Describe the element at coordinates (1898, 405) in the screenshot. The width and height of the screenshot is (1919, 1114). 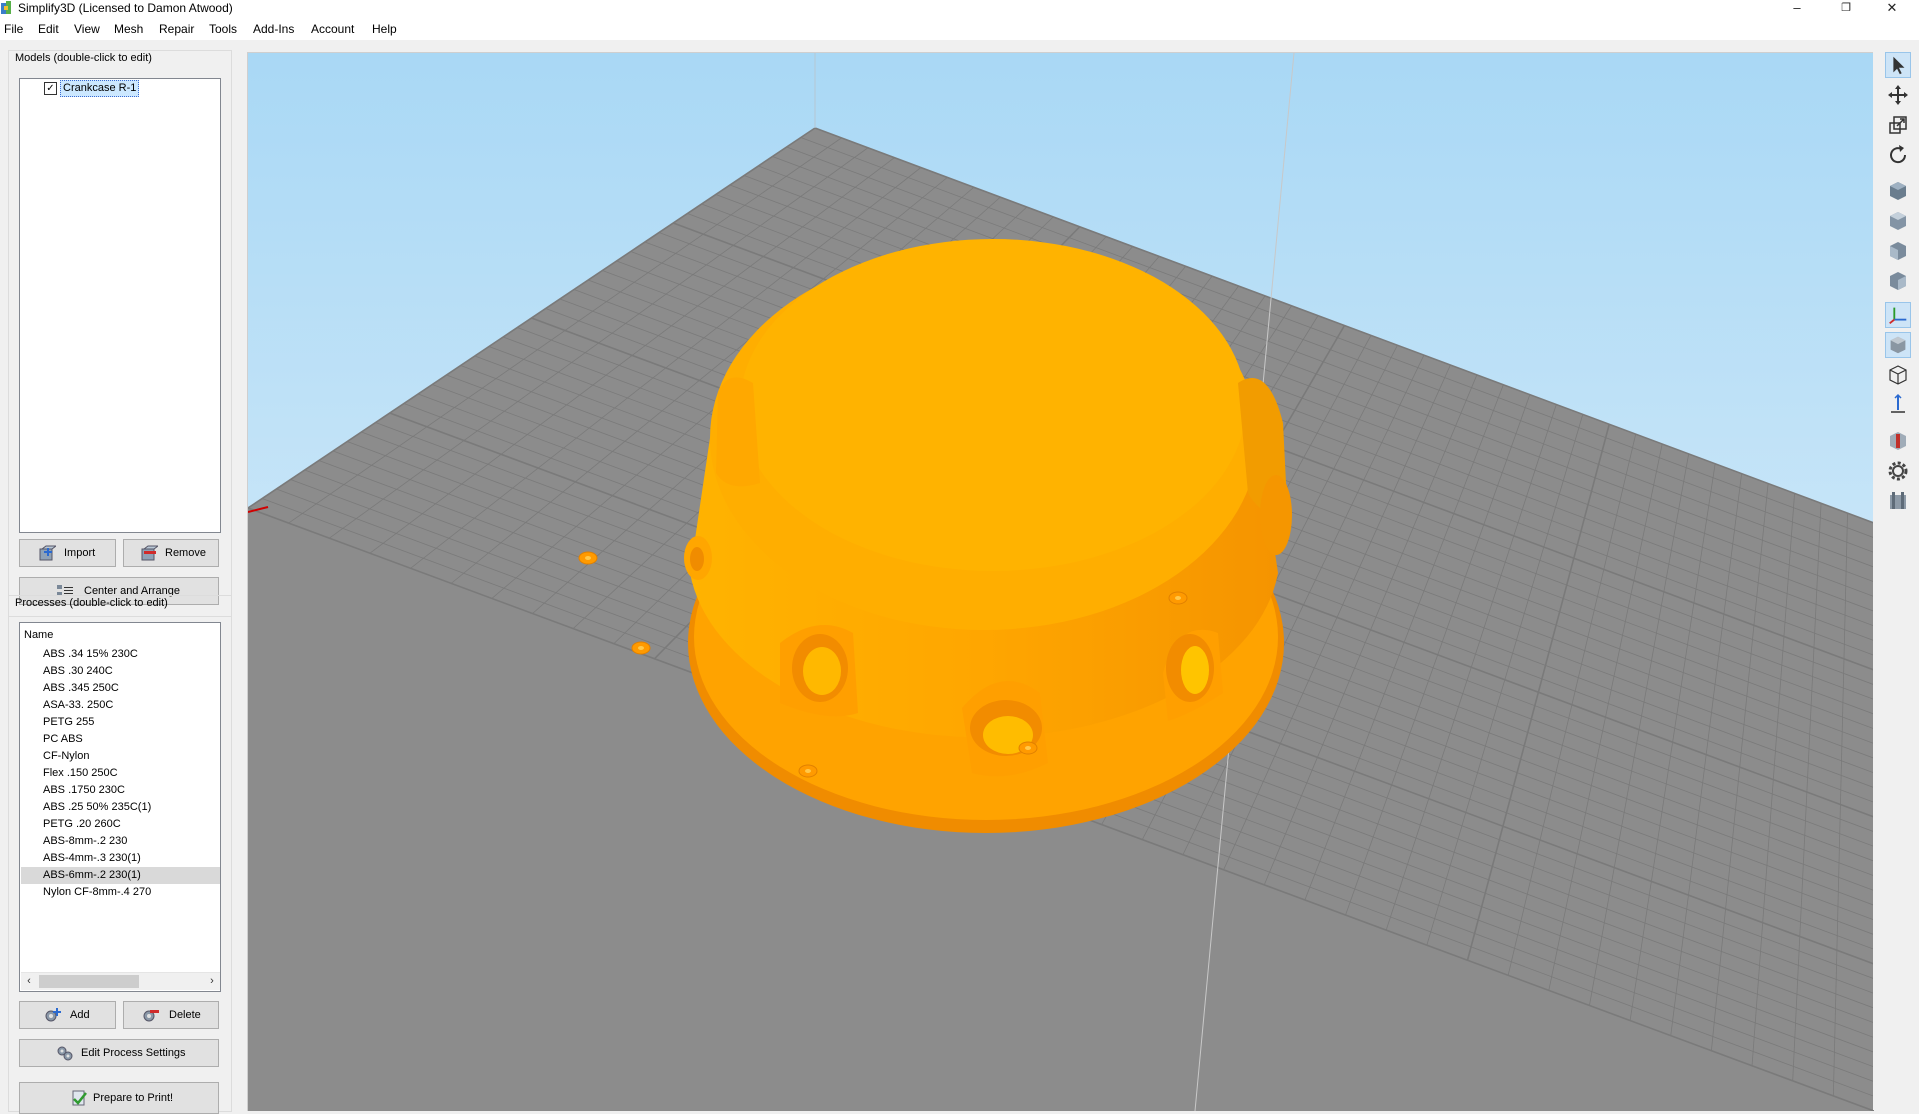
I see `build-volume-icon` at that location.